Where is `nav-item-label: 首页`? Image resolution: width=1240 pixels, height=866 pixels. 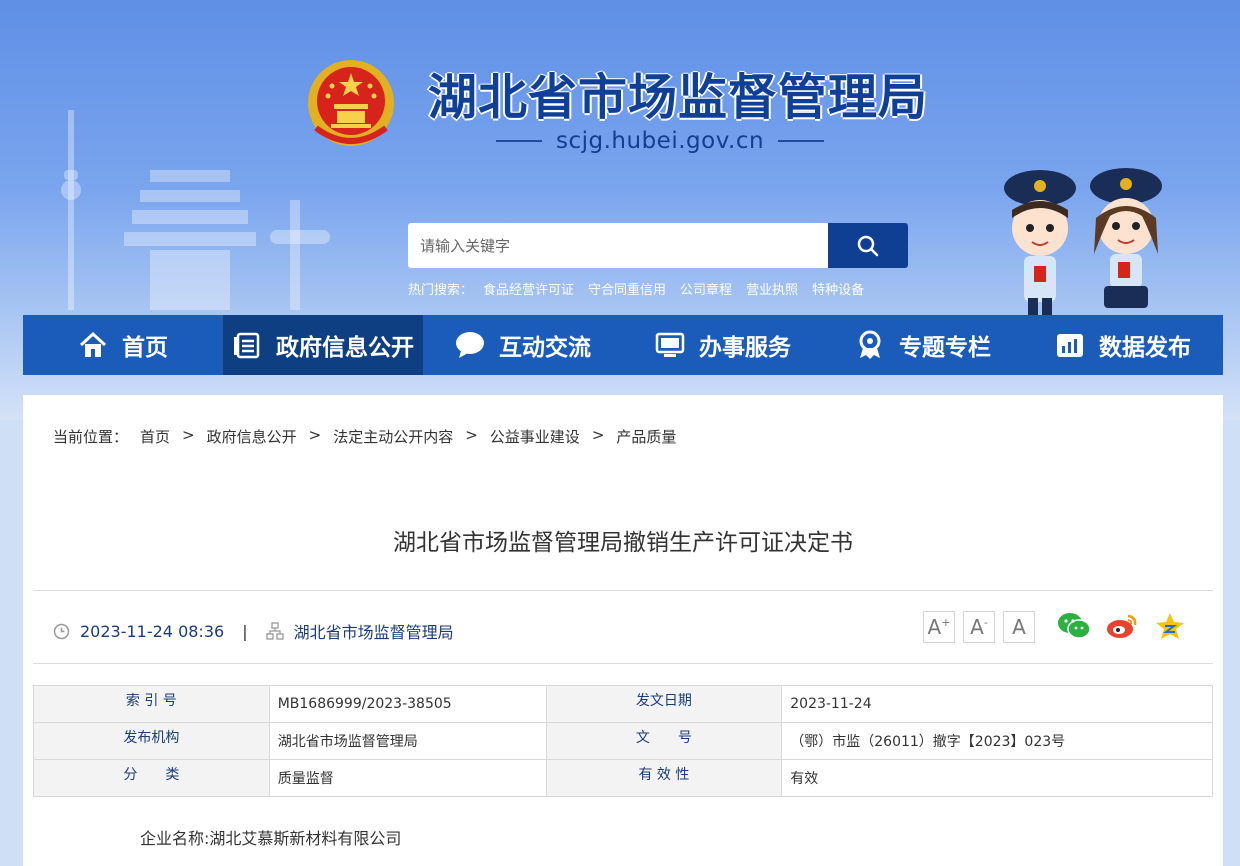
nav-item-label: 首页 is located at coordinates (145, 348).